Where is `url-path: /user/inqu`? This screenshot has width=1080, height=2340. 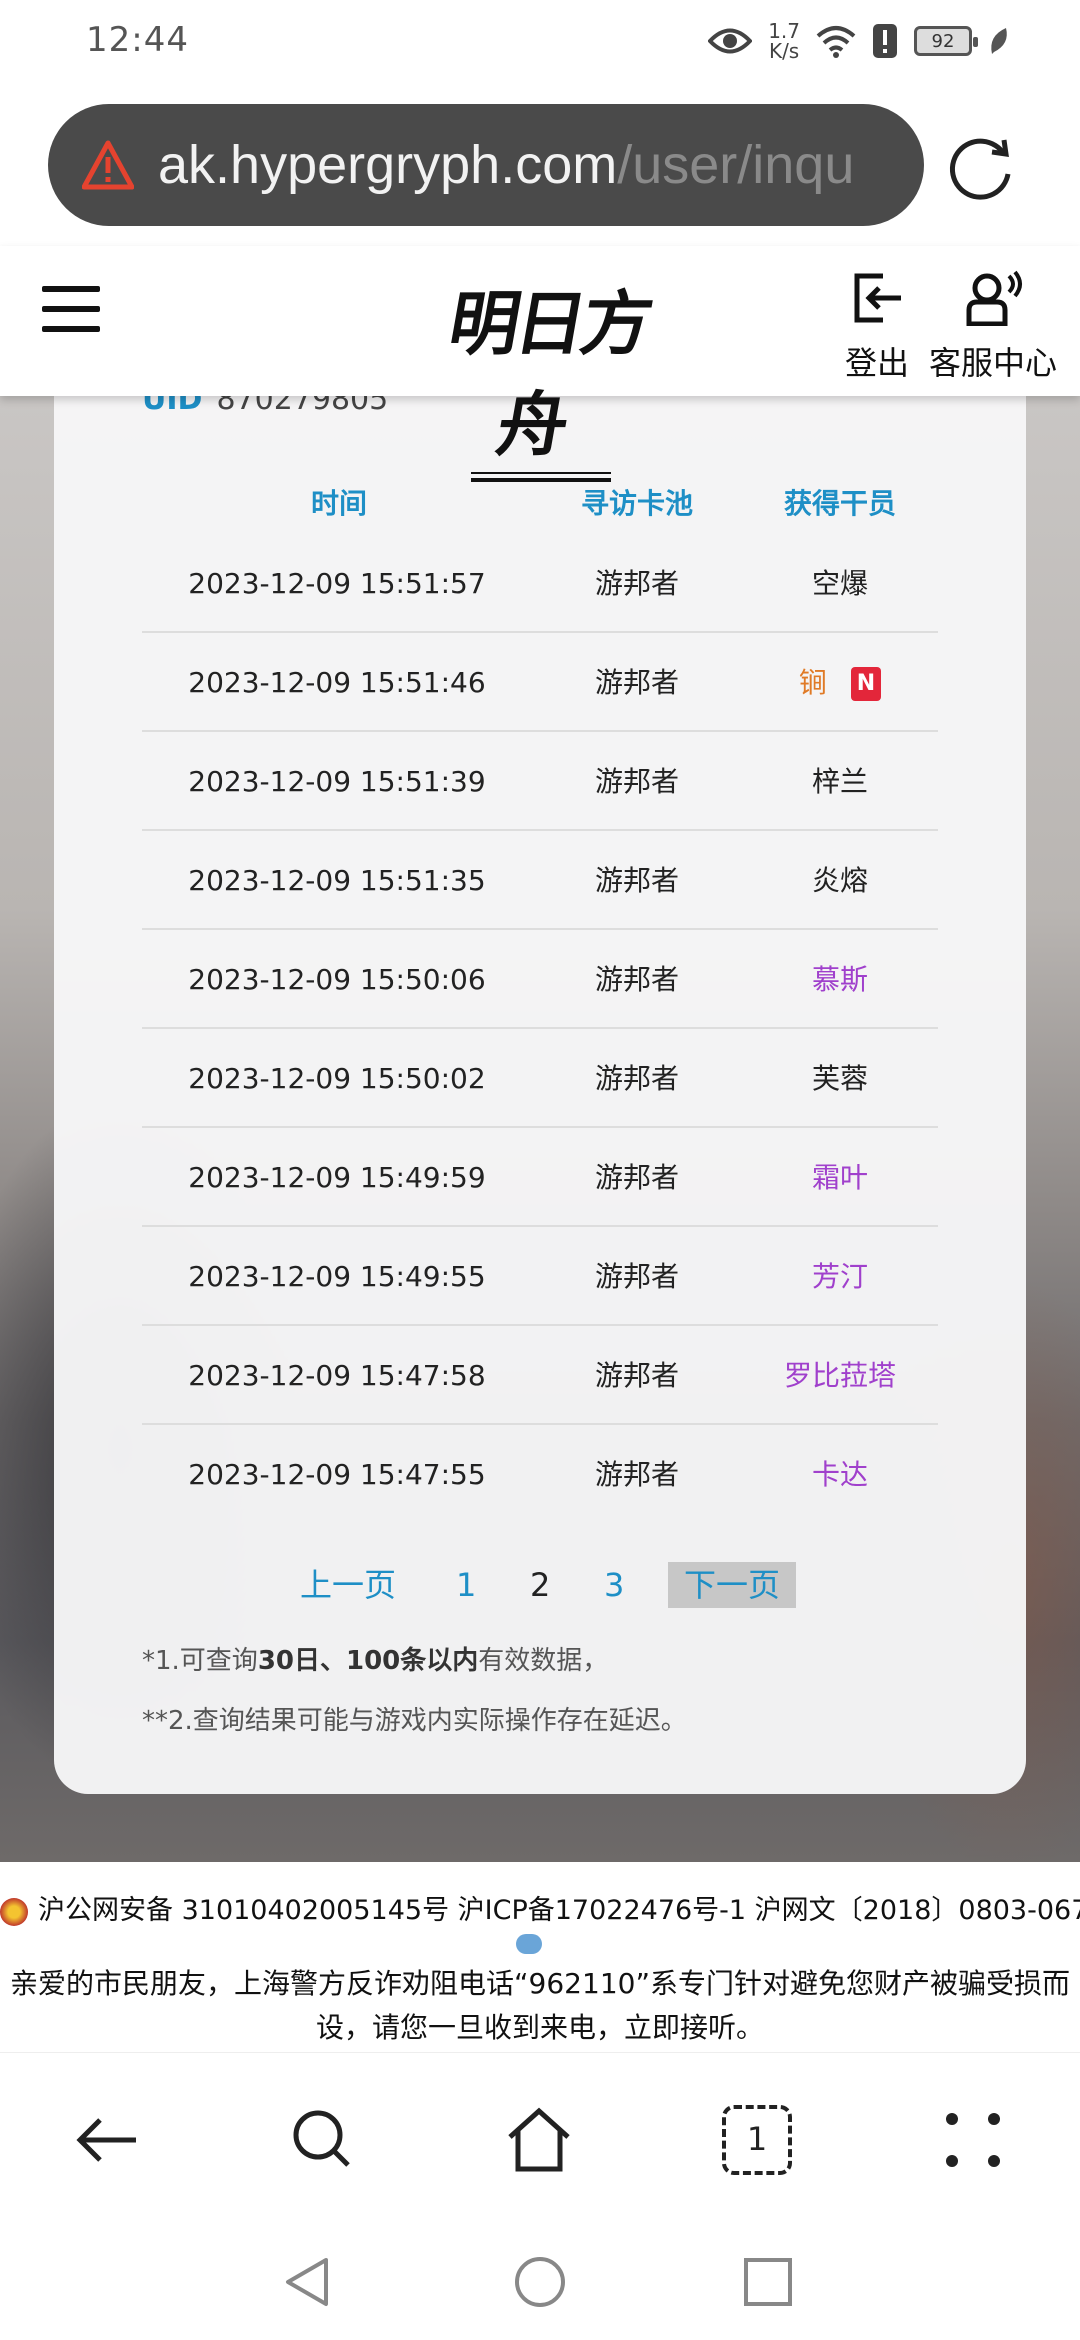
url-path: /user/inqu is located at coordinates (736, 165).